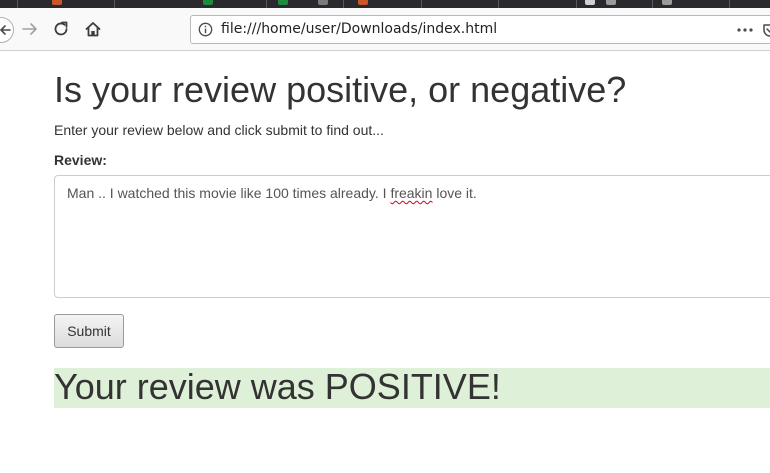 This screenshot has width=770, height=473. Describe the element at coordinates (745, 30) in the screenshot. I see `more-horizontal-icon` at that location.